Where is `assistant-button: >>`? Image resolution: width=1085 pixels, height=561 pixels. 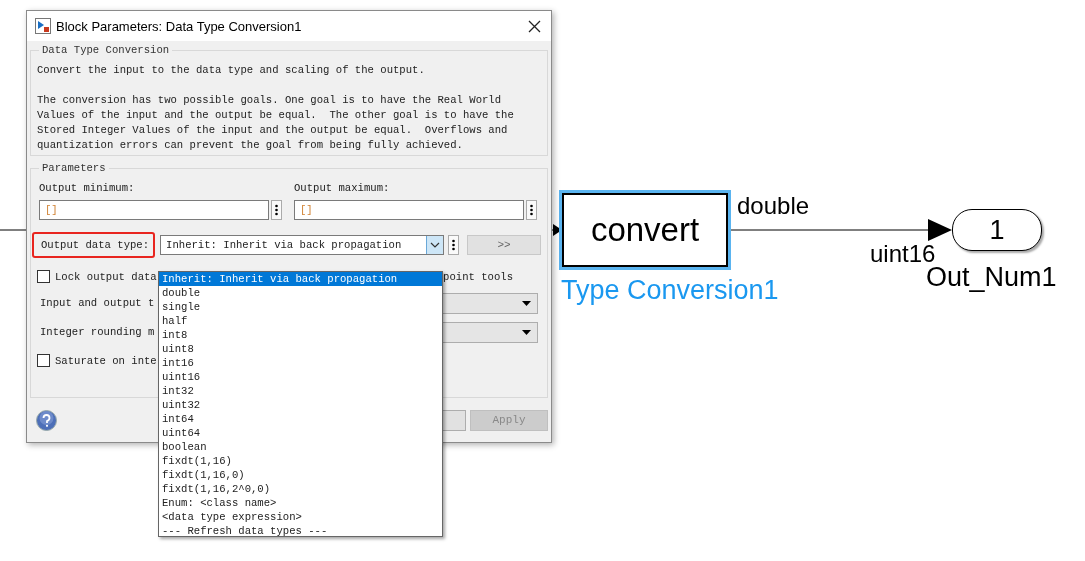
assistant-button: >> is located at coordinates (504, 245).